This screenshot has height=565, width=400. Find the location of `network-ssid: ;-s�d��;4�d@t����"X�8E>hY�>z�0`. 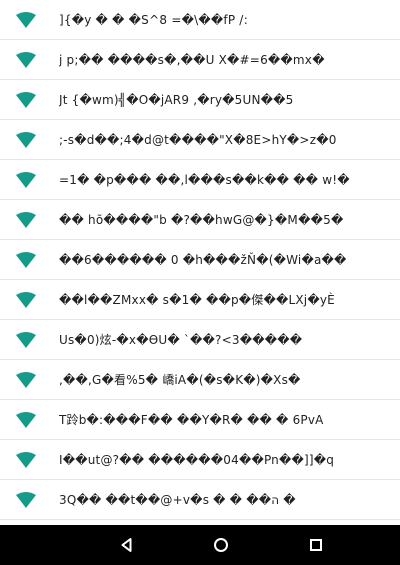

network-ssid: ;-s�d��;4�d@t����"X�8E>hY�>z�0 is located at coordinates (221, 140).